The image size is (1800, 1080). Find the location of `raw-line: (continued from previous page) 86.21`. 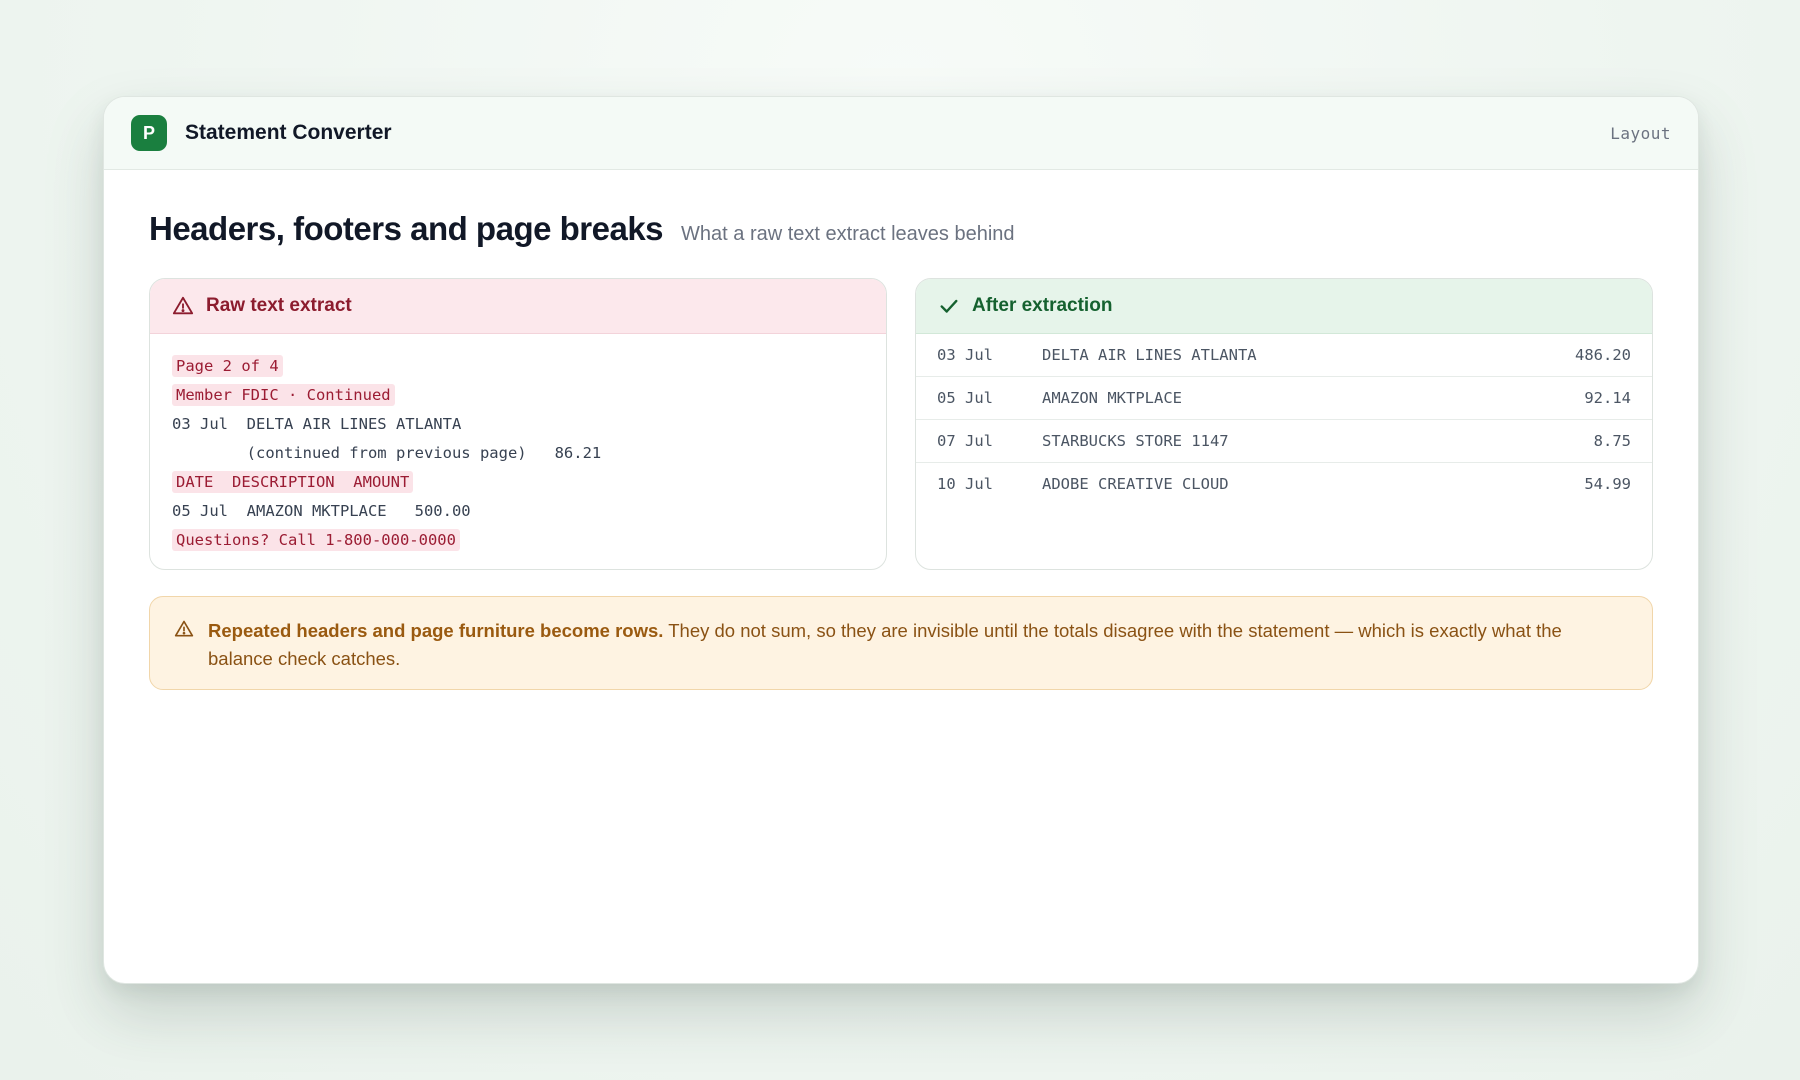

raw-line: (continued from previous page) 86.21 is located at coordinates (387, 453).